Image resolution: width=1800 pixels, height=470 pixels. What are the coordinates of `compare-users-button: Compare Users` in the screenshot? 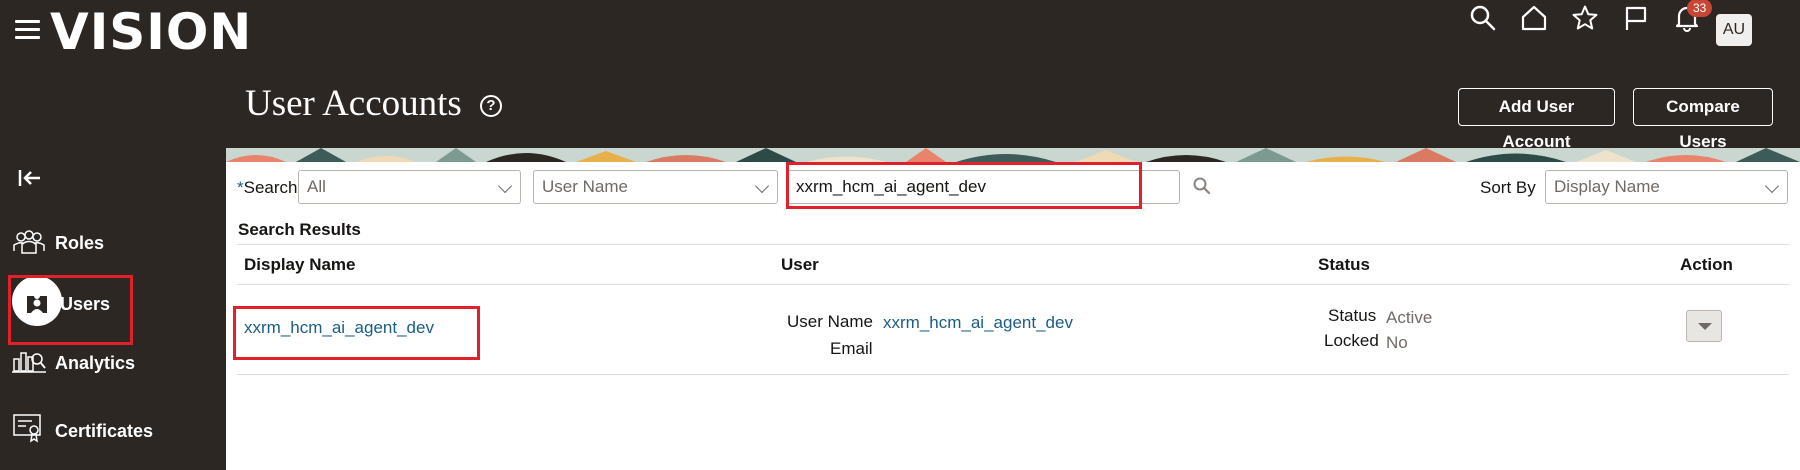 It's located at (1703, 119).